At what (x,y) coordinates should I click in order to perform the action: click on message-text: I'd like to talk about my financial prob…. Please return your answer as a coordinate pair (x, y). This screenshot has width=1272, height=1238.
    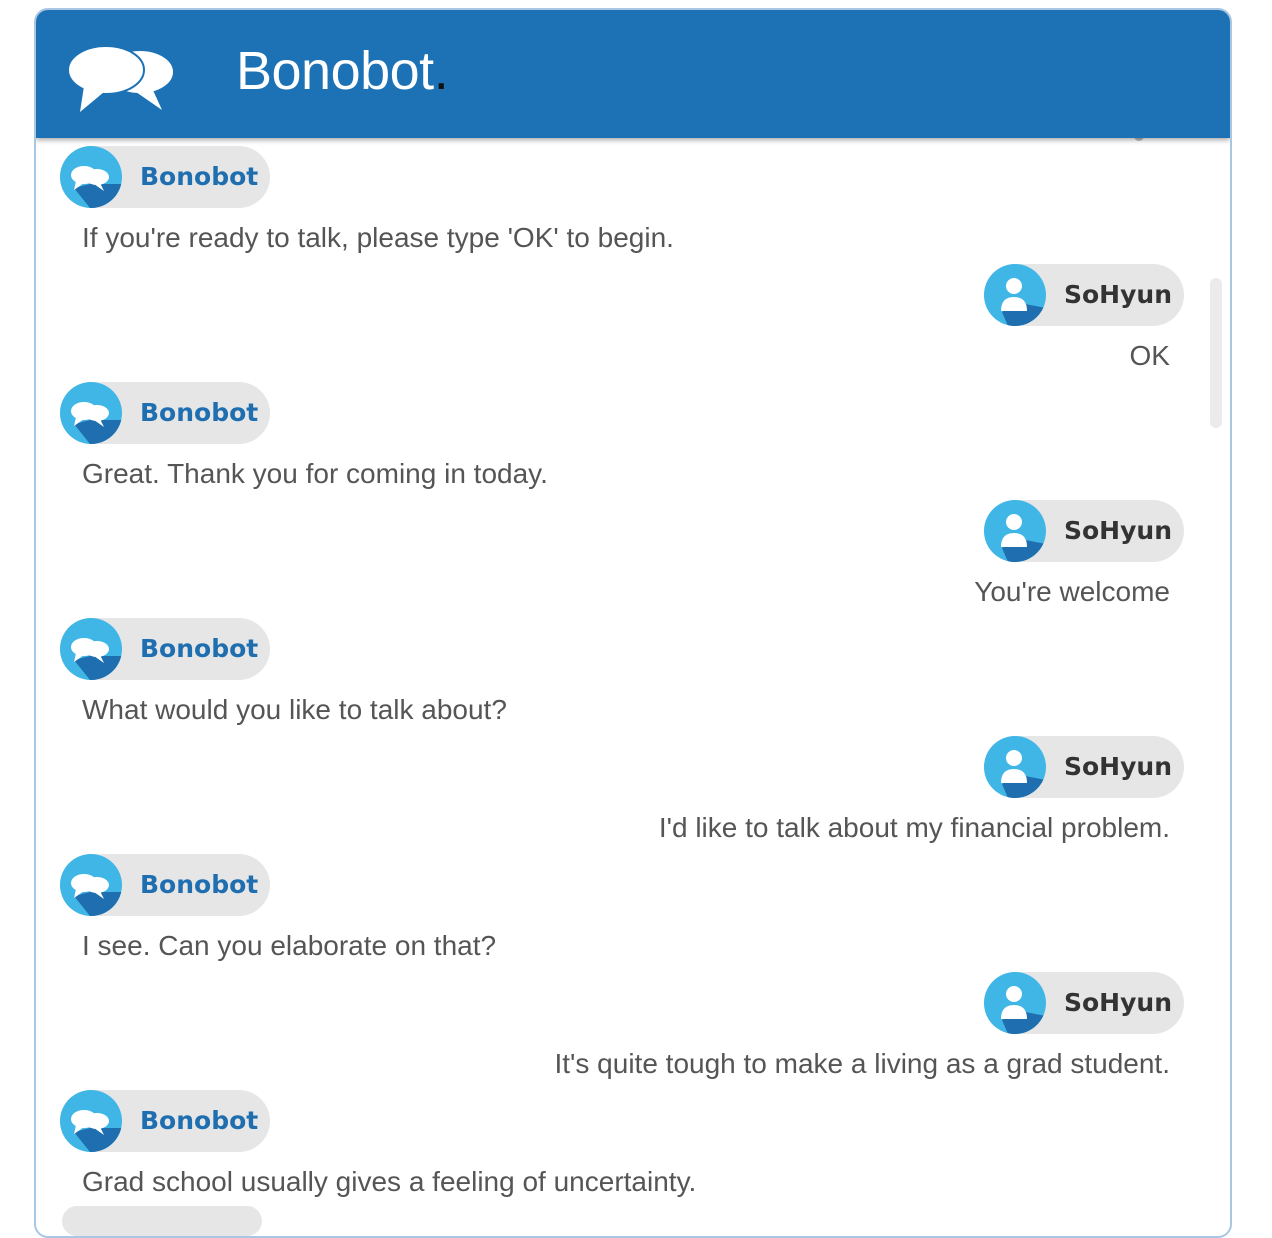
    Looking at the image, I should click on (914, 827).